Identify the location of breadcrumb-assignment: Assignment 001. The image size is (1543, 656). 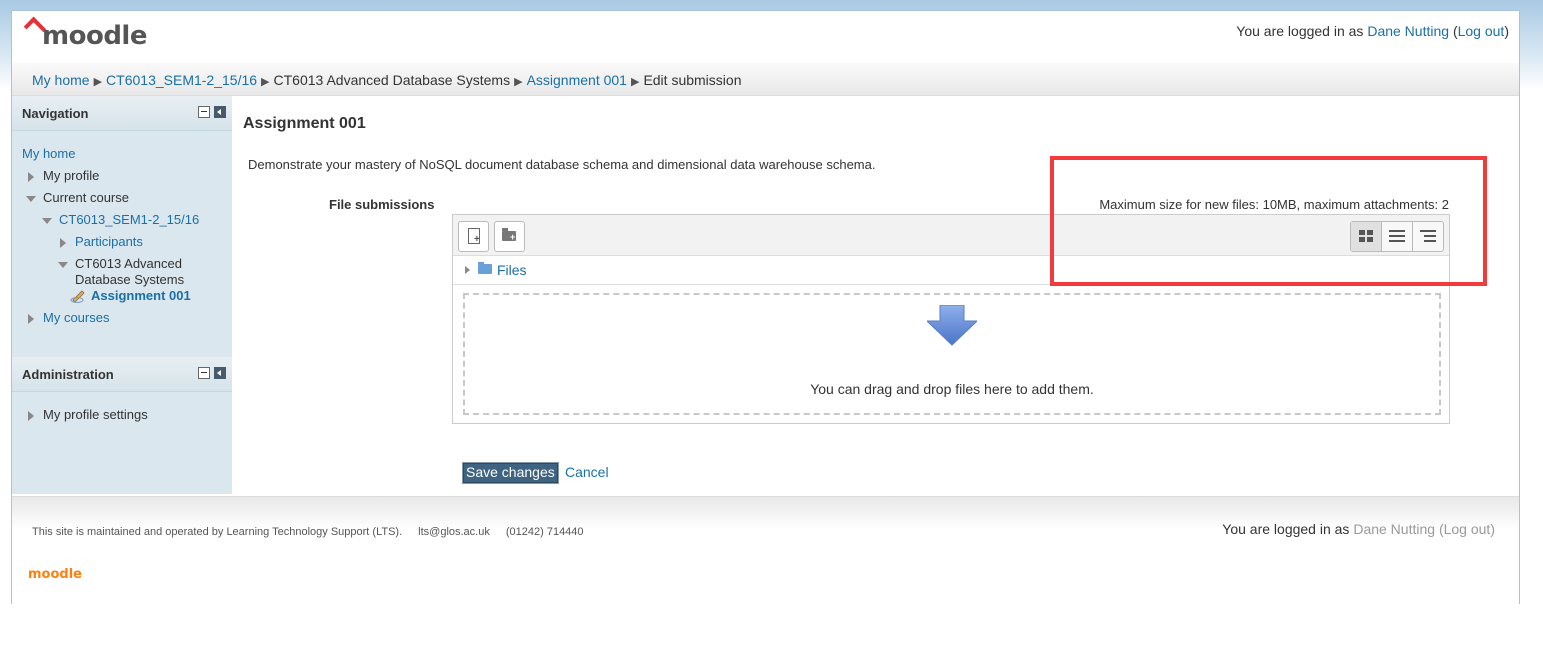
(577, 80).